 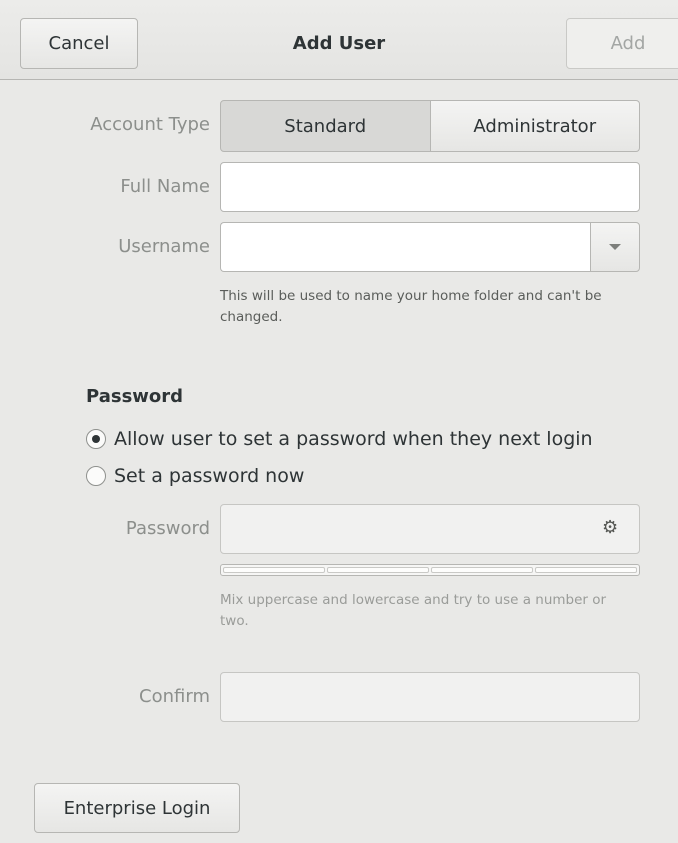 What do you see at coordinates (339, 40) in the screenshot?
I see `header-bar: Cancel Add User Add` at bounding box center [339, 40].